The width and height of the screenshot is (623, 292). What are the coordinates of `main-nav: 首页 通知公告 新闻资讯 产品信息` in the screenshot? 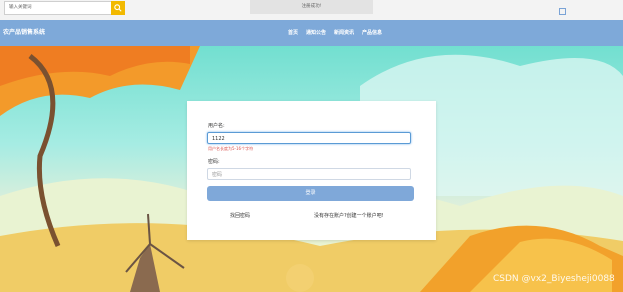 It's located at (335, 32).